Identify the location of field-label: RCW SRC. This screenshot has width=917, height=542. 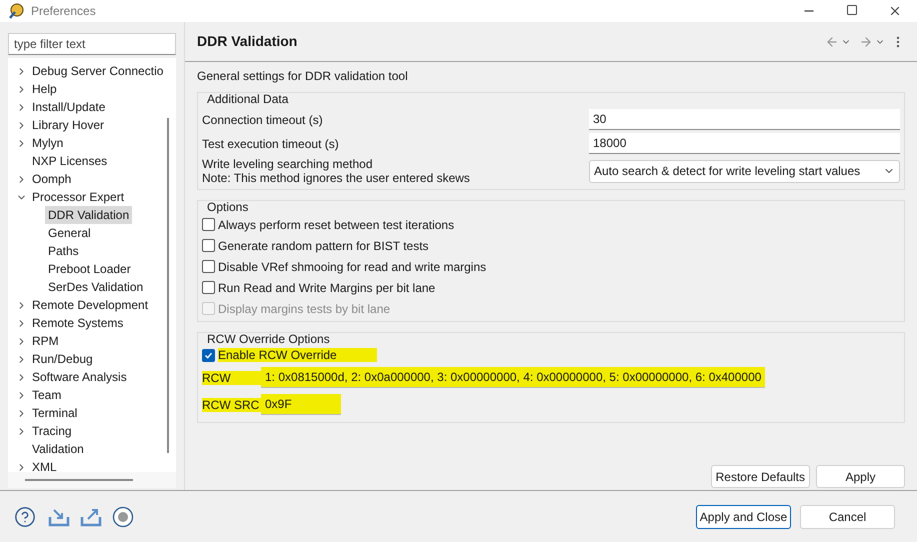
(231, 405).